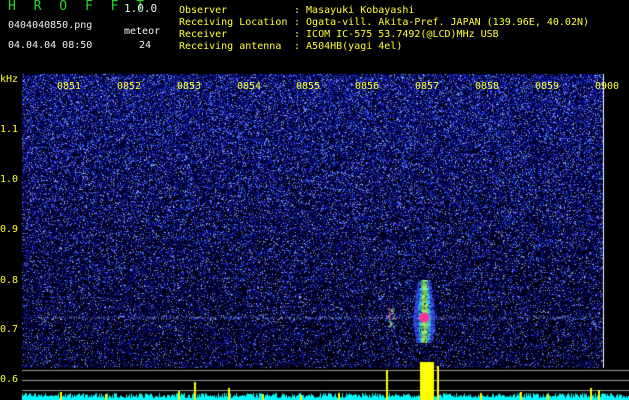 The image size is (629, 400). Describe the element at coordinates (203, 34) in the screenshot. I see `receiver-label: Receiver` at that location.